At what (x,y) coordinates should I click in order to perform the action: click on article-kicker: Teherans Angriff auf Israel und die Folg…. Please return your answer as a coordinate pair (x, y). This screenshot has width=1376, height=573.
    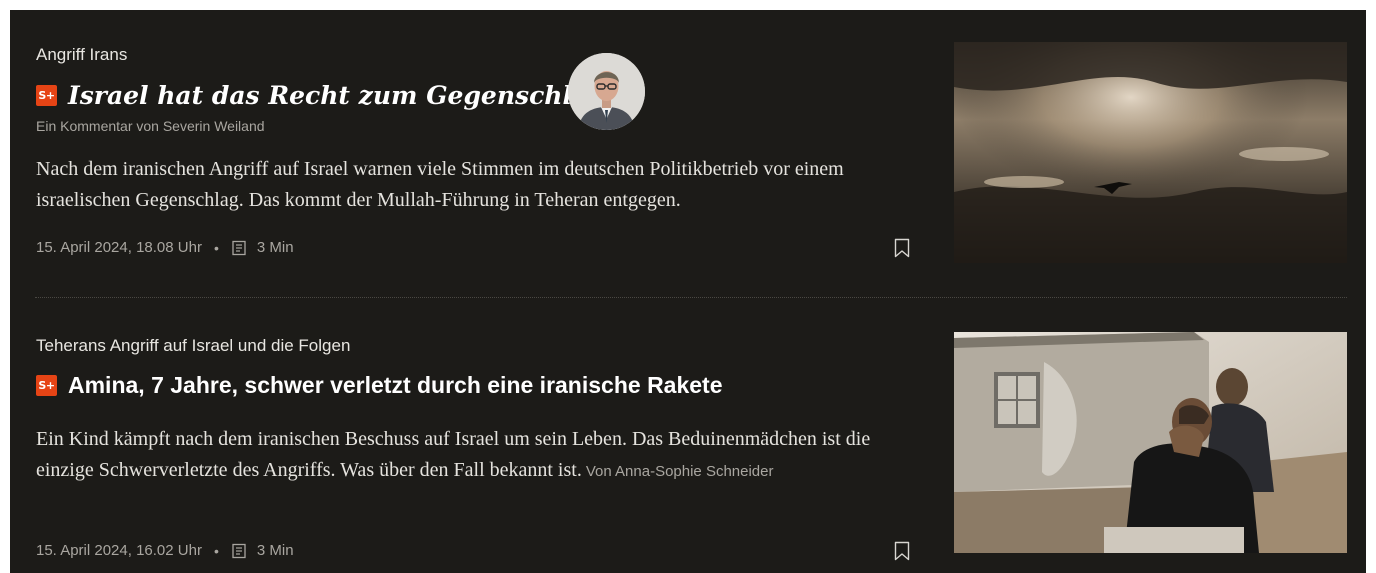
    Looking at the image, I should click on (193, 346).